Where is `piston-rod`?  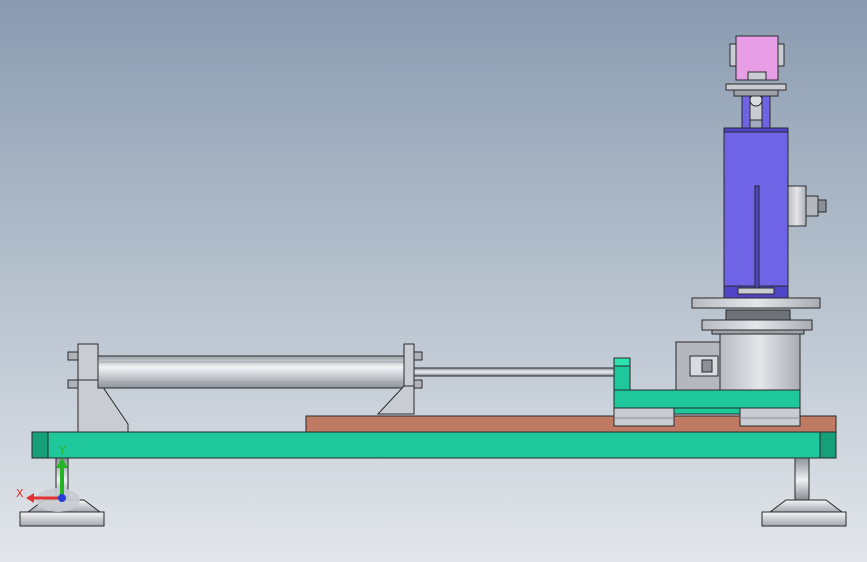 piston-rod is located at coordinates (516, 372).